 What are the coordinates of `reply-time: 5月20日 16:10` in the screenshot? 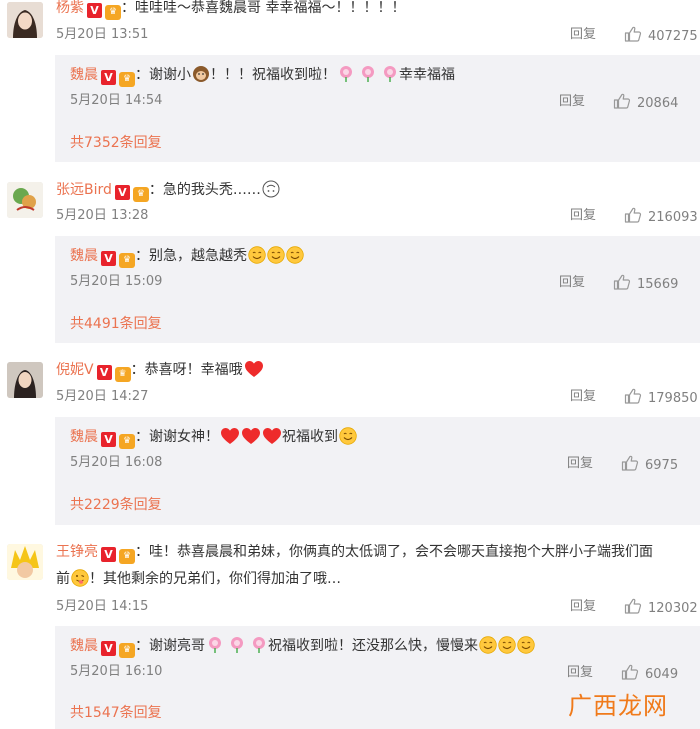 It's located at (116, 671).